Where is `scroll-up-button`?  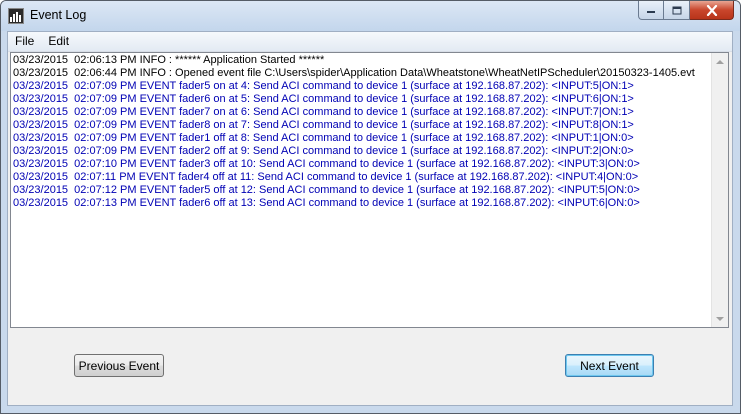
scroll-up-button is located at coordinates (720, 61).